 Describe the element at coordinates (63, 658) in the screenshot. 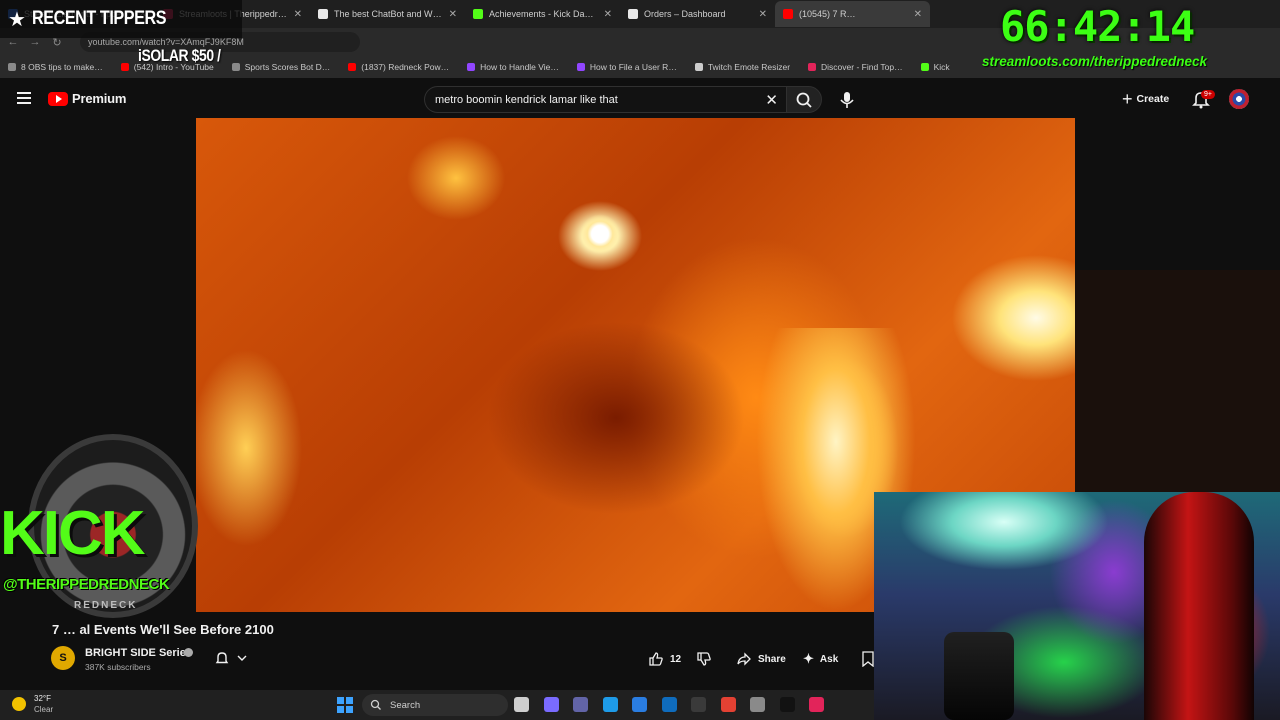

I see `channel-avatar: S` at that location.